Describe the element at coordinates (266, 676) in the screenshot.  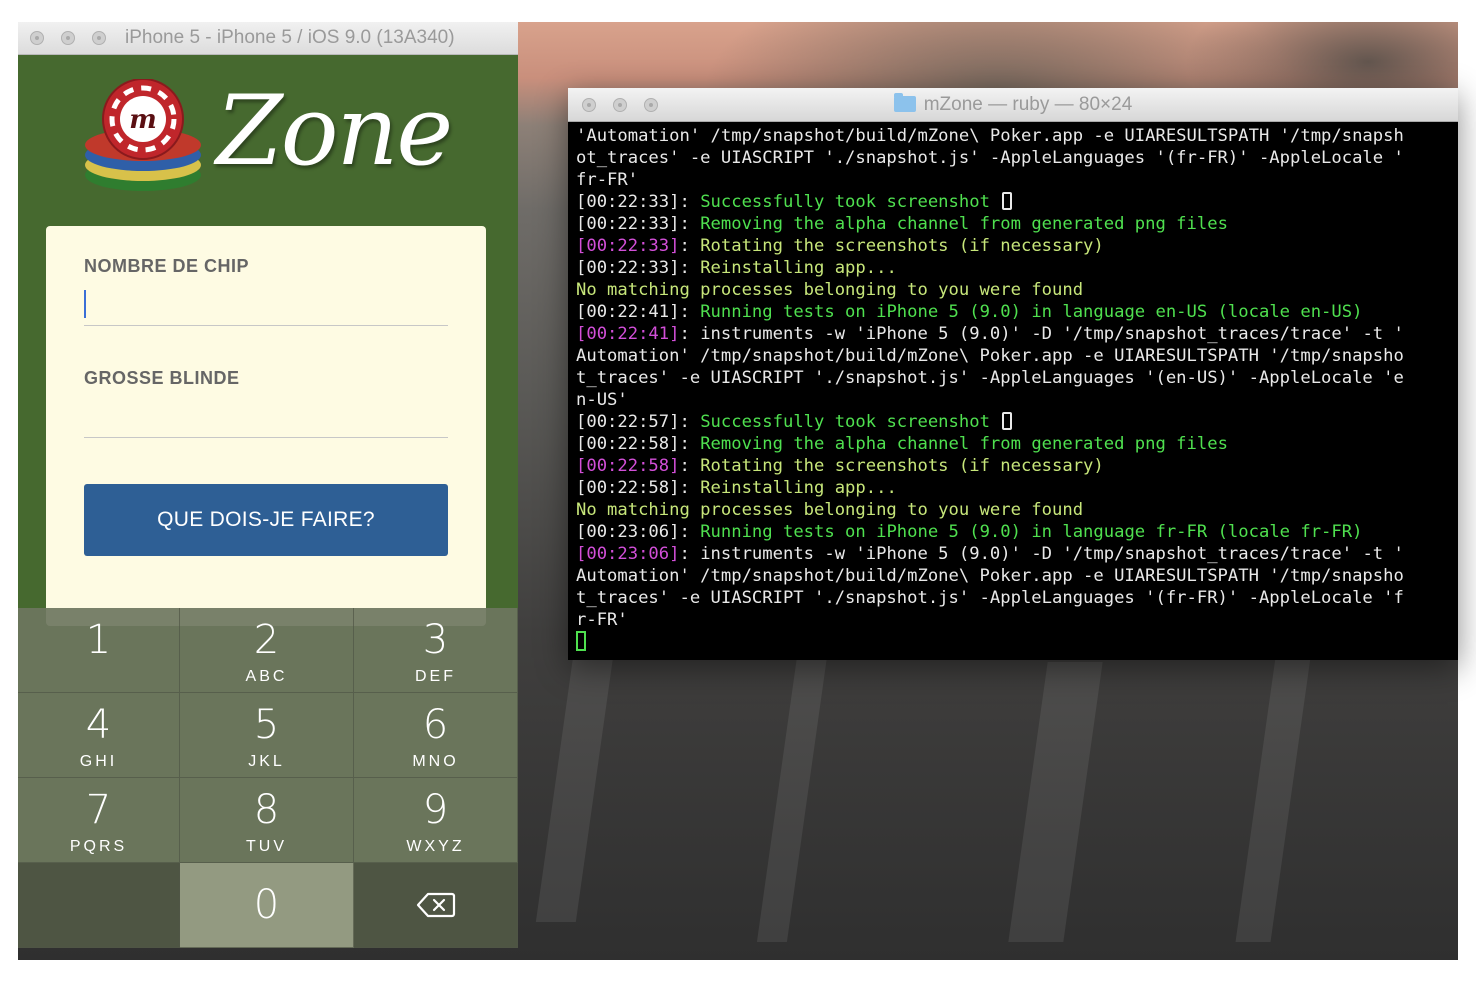
I see `key-letters: ABC` at that location.